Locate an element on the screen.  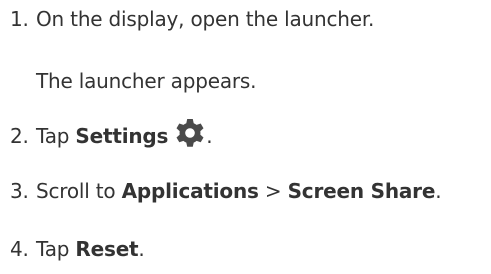
screen-share-label: Screen Share is located at coordinates (361, 191).